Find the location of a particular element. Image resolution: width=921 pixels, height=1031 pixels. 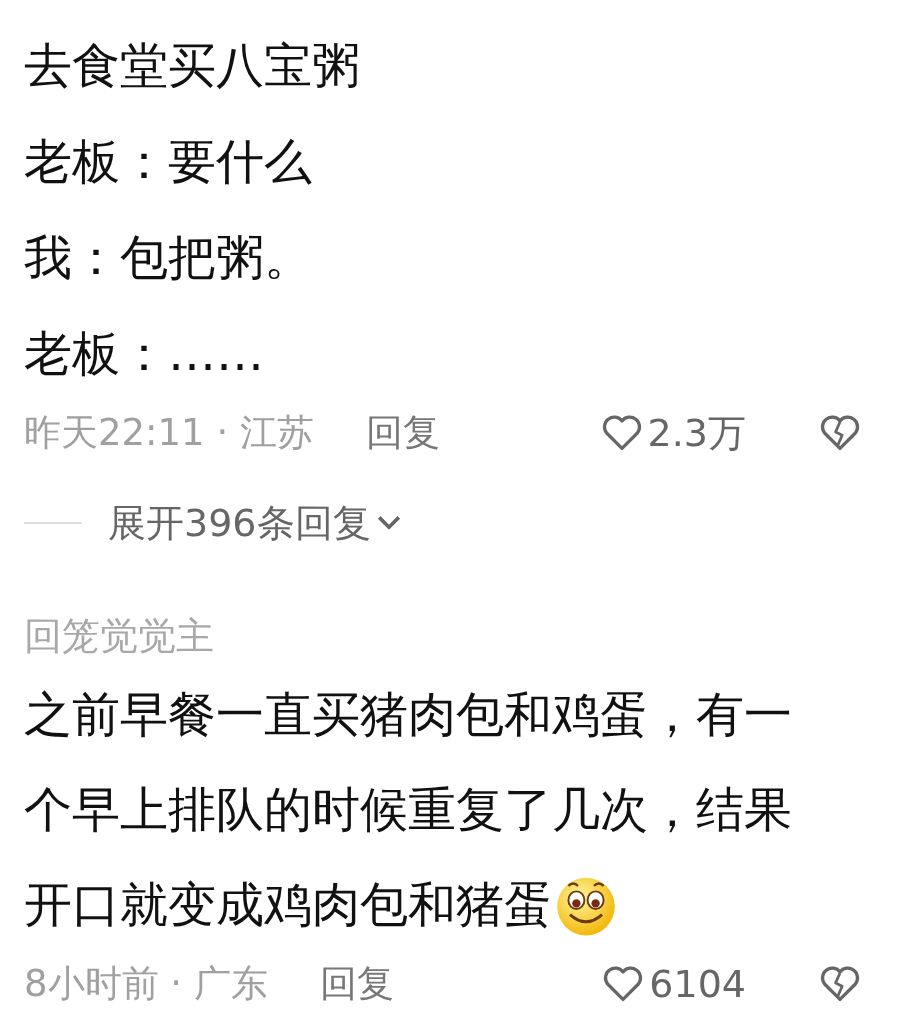

comment-author: 回笼觉觉主 is located at coordinates (472, 636).